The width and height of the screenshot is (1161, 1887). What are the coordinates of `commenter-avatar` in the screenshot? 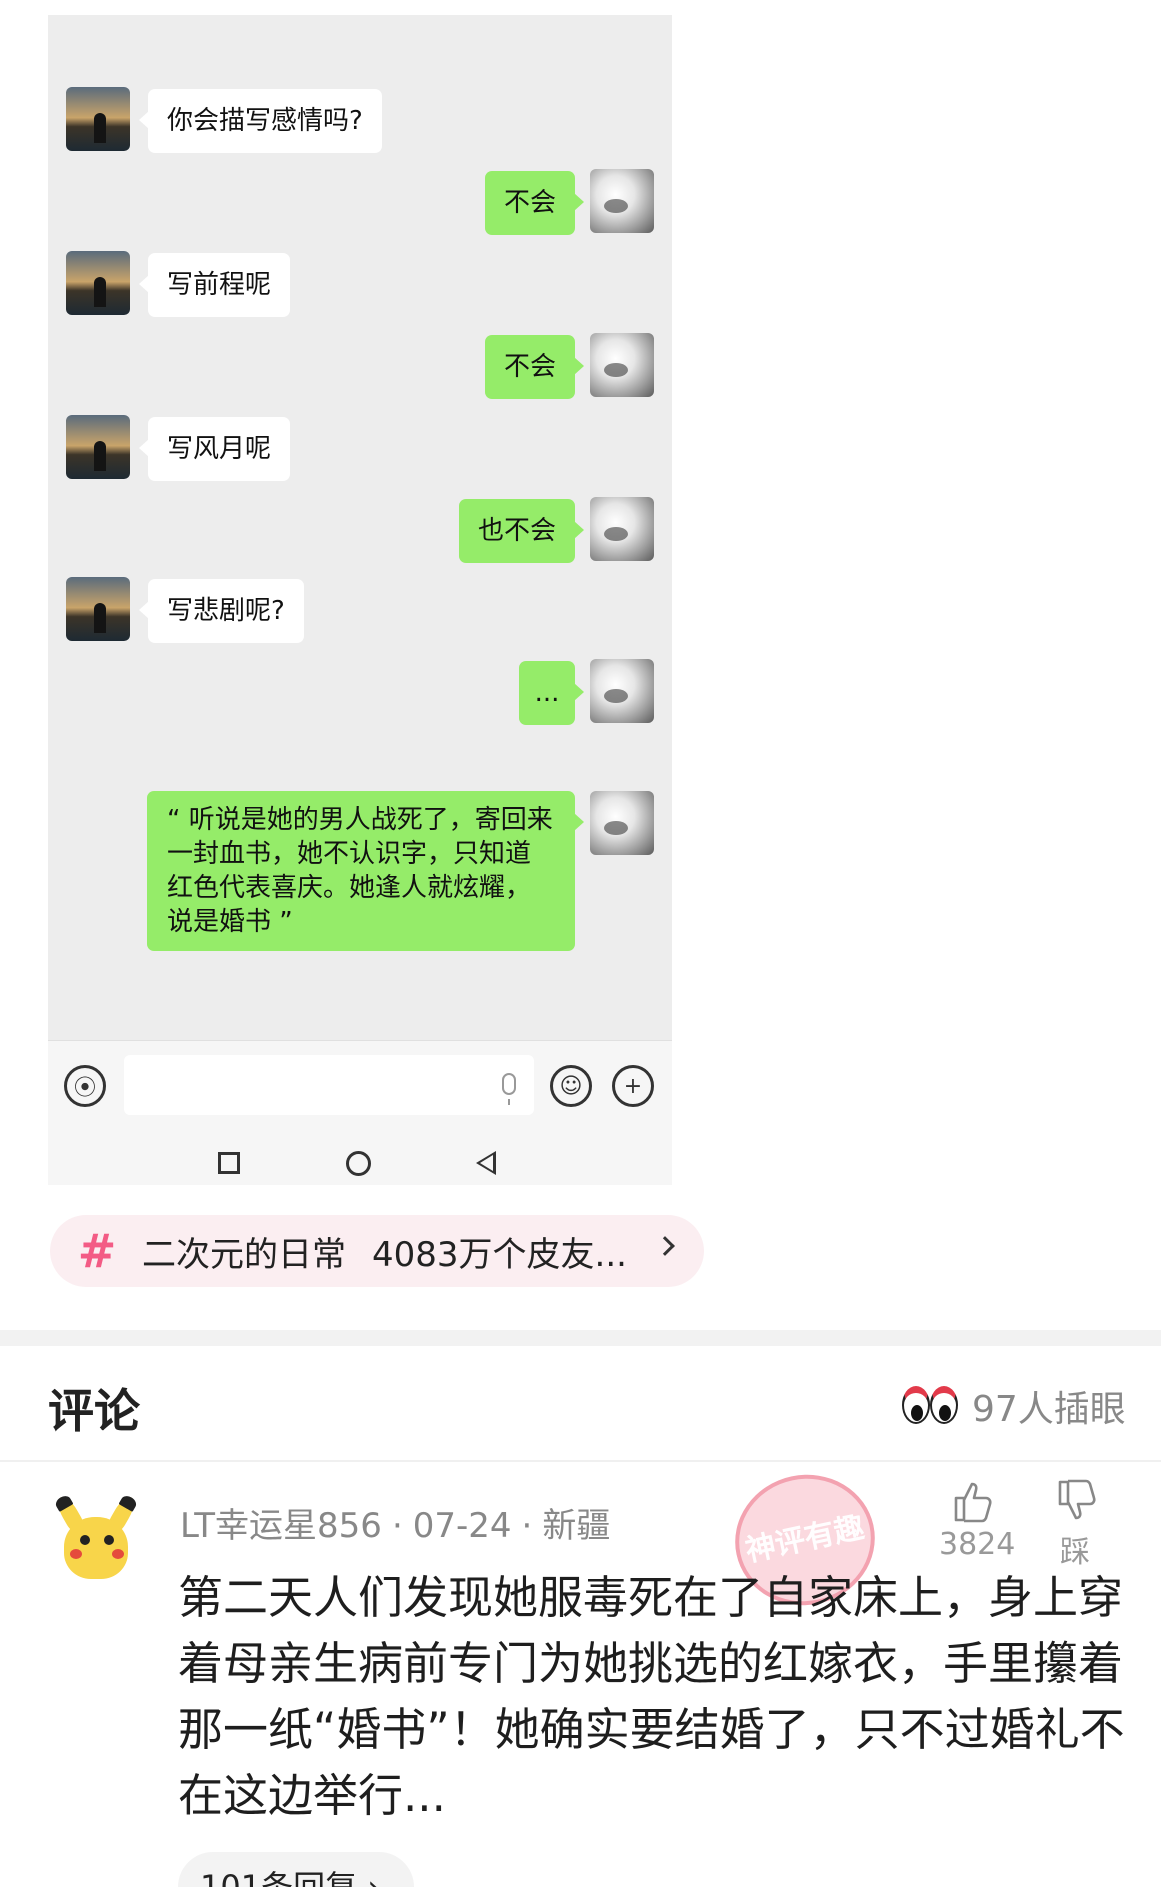 It's located at (96, 1542).